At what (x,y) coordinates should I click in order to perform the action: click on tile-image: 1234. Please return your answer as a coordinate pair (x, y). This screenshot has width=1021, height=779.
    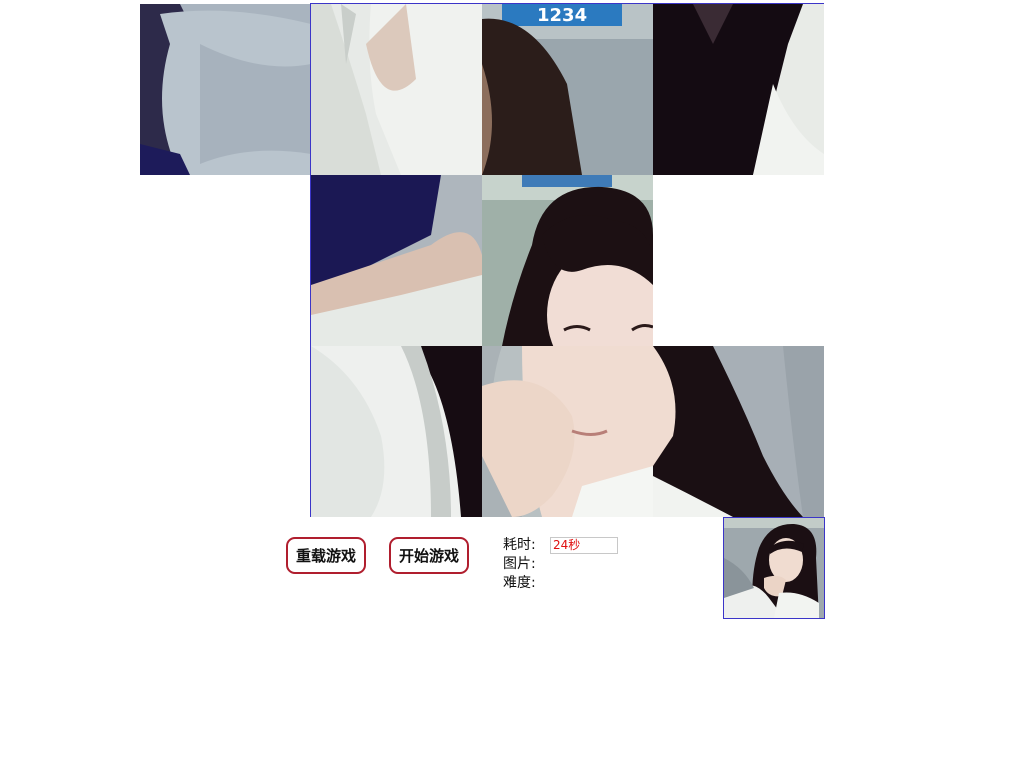
    Looking at the image, I should click on (567, 89).